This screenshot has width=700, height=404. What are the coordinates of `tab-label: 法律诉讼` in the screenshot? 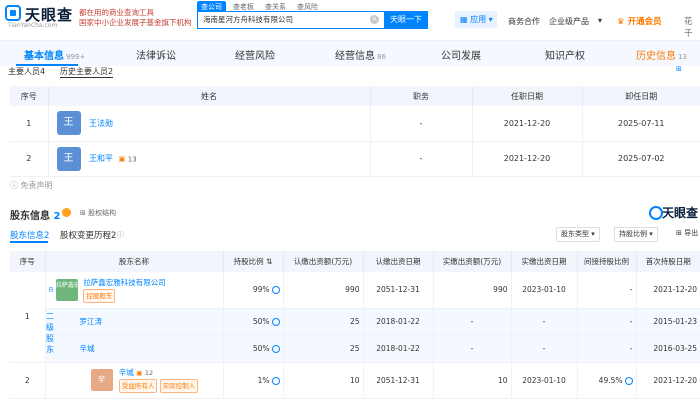 It's located at (156, 56).